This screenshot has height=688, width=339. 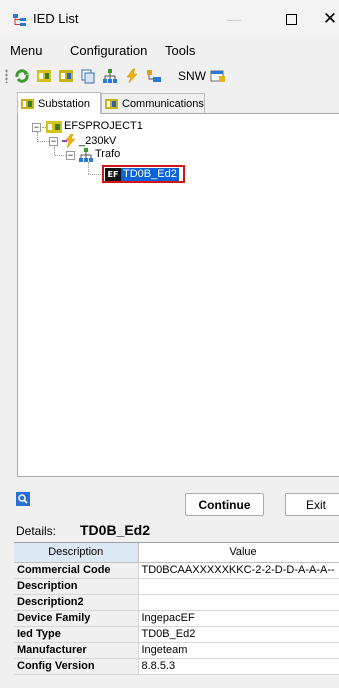 What do you see at coordinates (238, 570) in the screenshot?
I see `row-value: TD0BCAAXXXXXKKC-2-2-D-D-A-A-A--` at bounding box center [238, 570].